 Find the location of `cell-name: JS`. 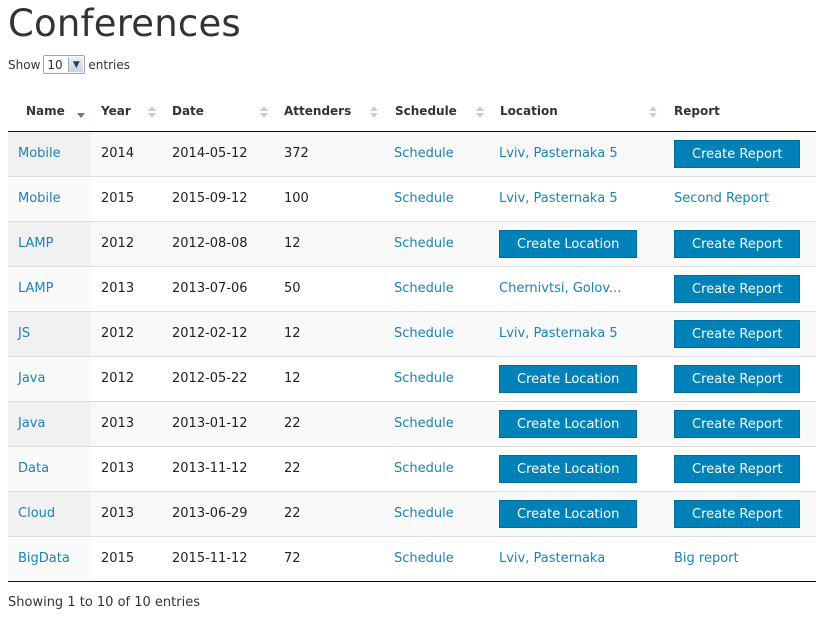

cell-name: JS is located at coordinates (49, 333).